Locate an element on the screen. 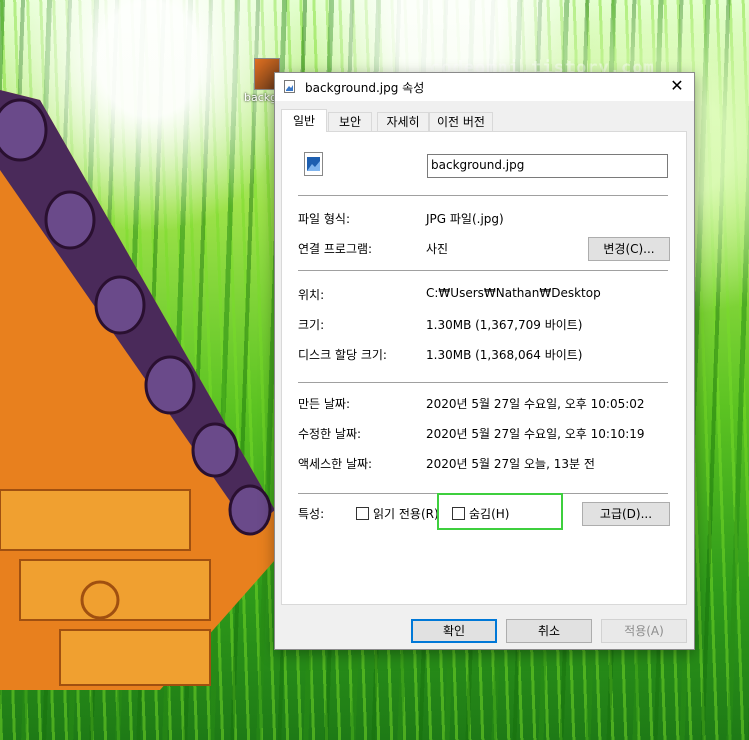 Image resolution: width=749 pixels, height=740 pixels. accessed-value: 2020년 5월 27일 오늘, 13분 전 is located at coordinates (510, 464).